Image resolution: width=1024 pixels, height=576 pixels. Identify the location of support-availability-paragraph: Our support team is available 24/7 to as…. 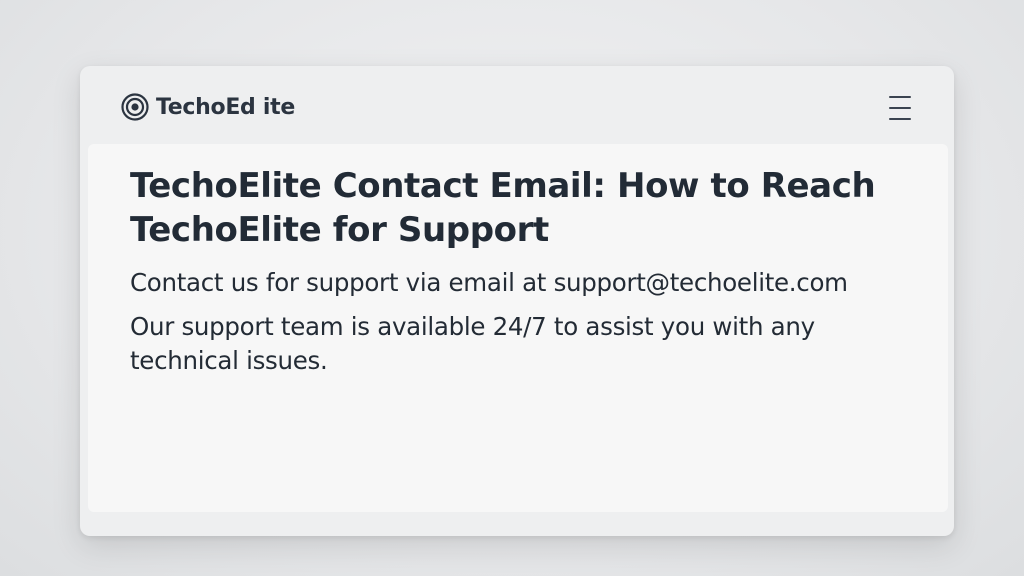
(472, 343).